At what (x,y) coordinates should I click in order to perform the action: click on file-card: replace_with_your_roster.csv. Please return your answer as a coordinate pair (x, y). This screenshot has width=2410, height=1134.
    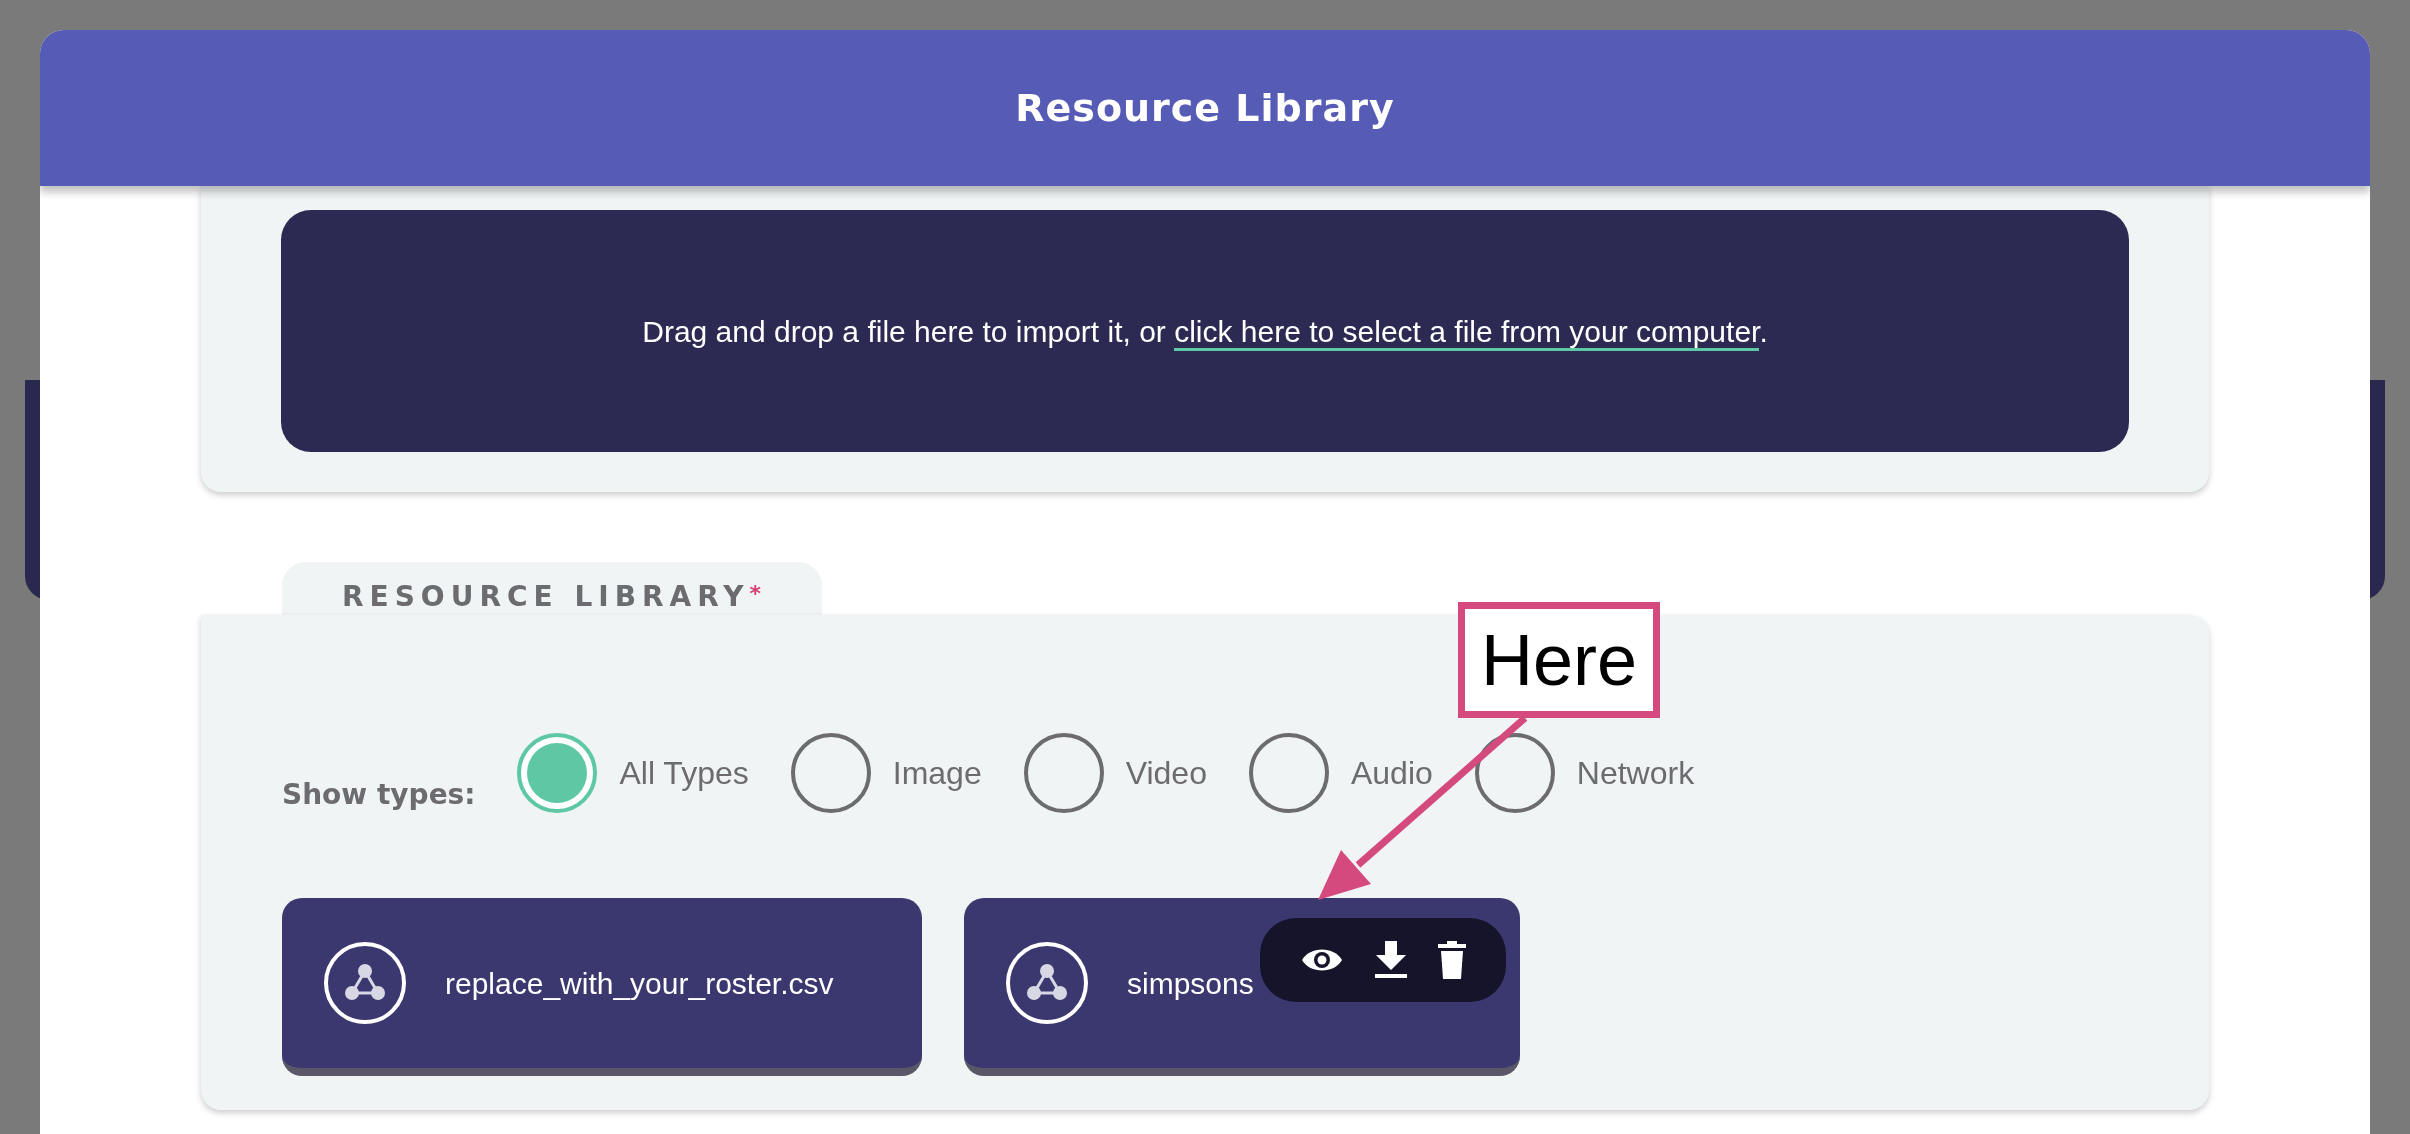
    Looking at the image, I should click on (602, 987).